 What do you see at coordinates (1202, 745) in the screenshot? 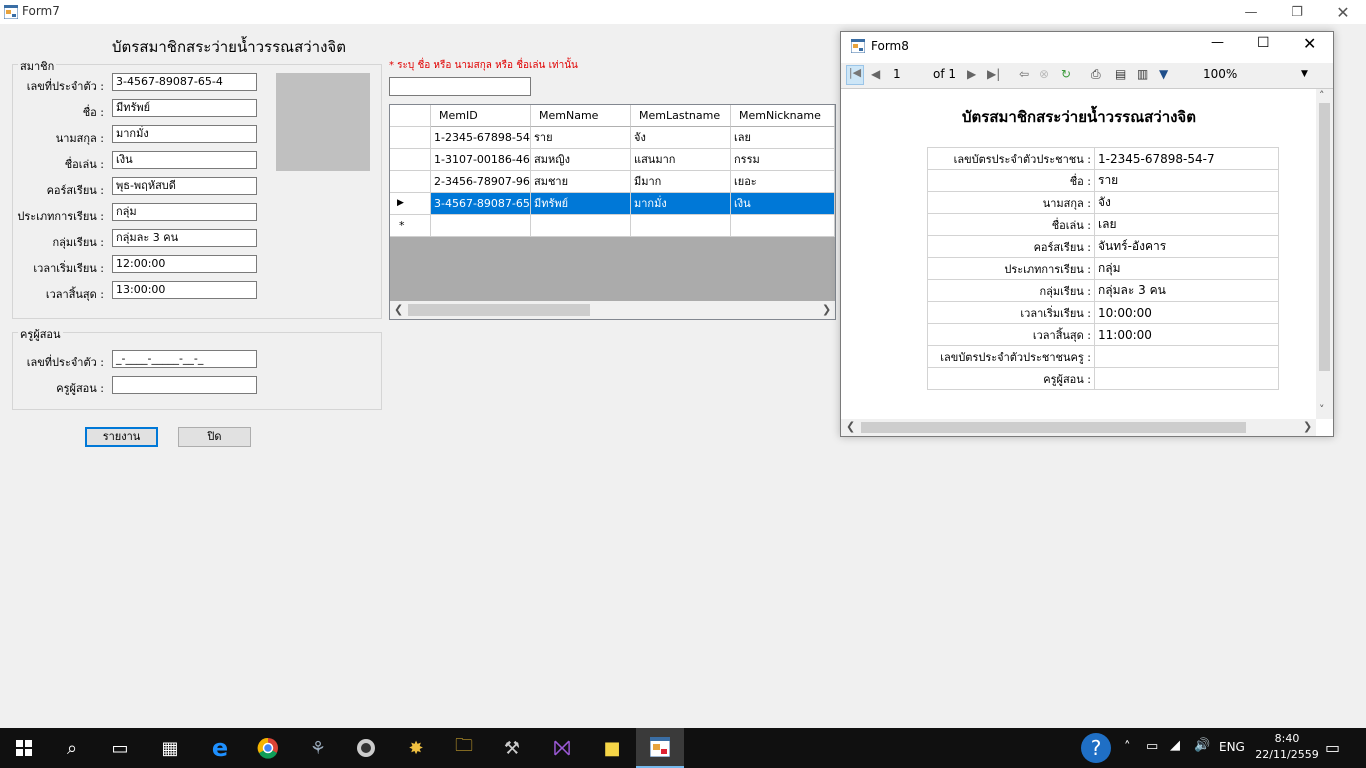
I see `volume-icon: 🔊` at bounding box center [1202, 745].